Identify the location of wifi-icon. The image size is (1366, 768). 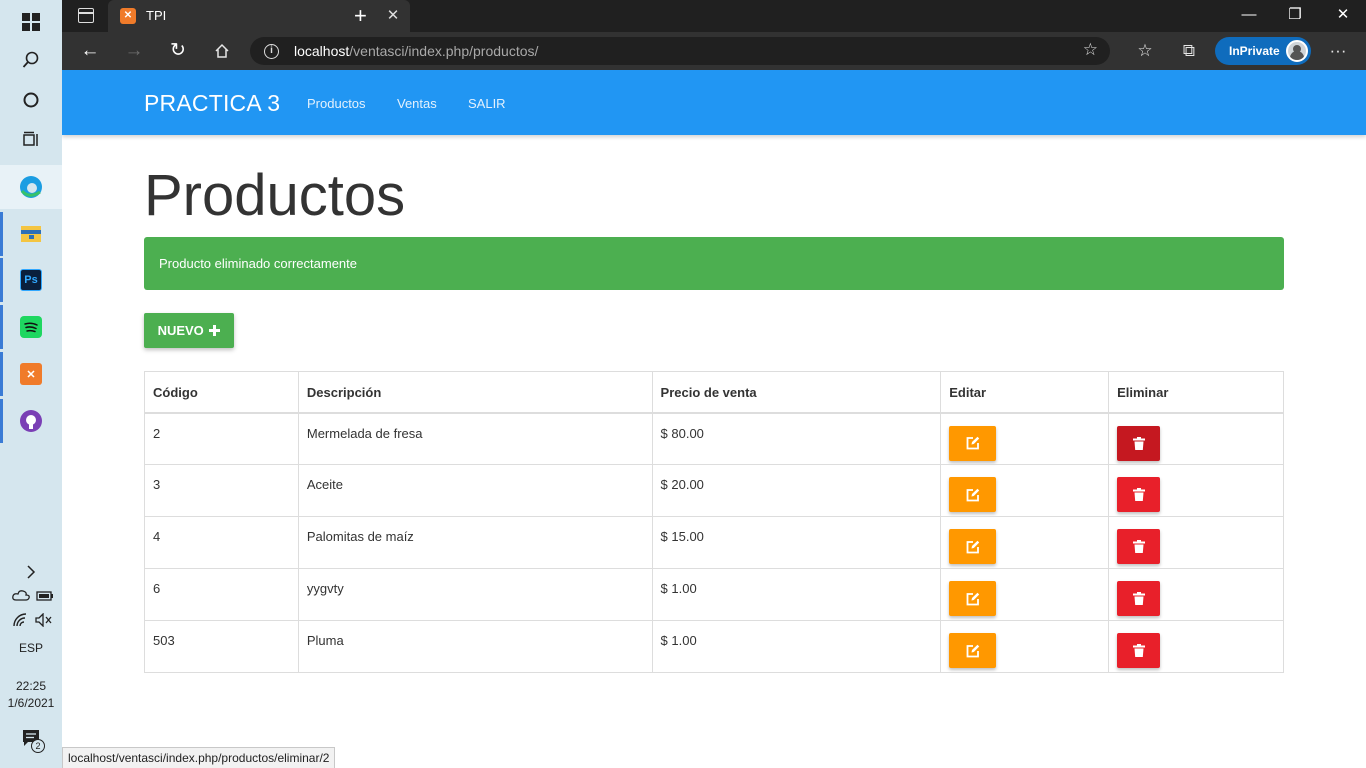
(21, 622).